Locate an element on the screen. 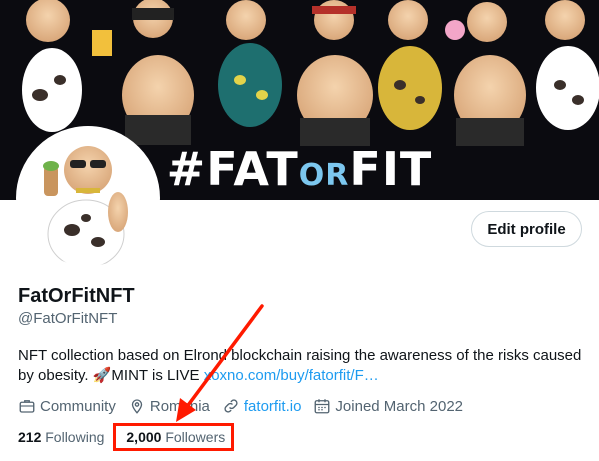 The image size is (599, 461). meta-joined-label: Joined March 2022 is located at coordinates (399, 406).